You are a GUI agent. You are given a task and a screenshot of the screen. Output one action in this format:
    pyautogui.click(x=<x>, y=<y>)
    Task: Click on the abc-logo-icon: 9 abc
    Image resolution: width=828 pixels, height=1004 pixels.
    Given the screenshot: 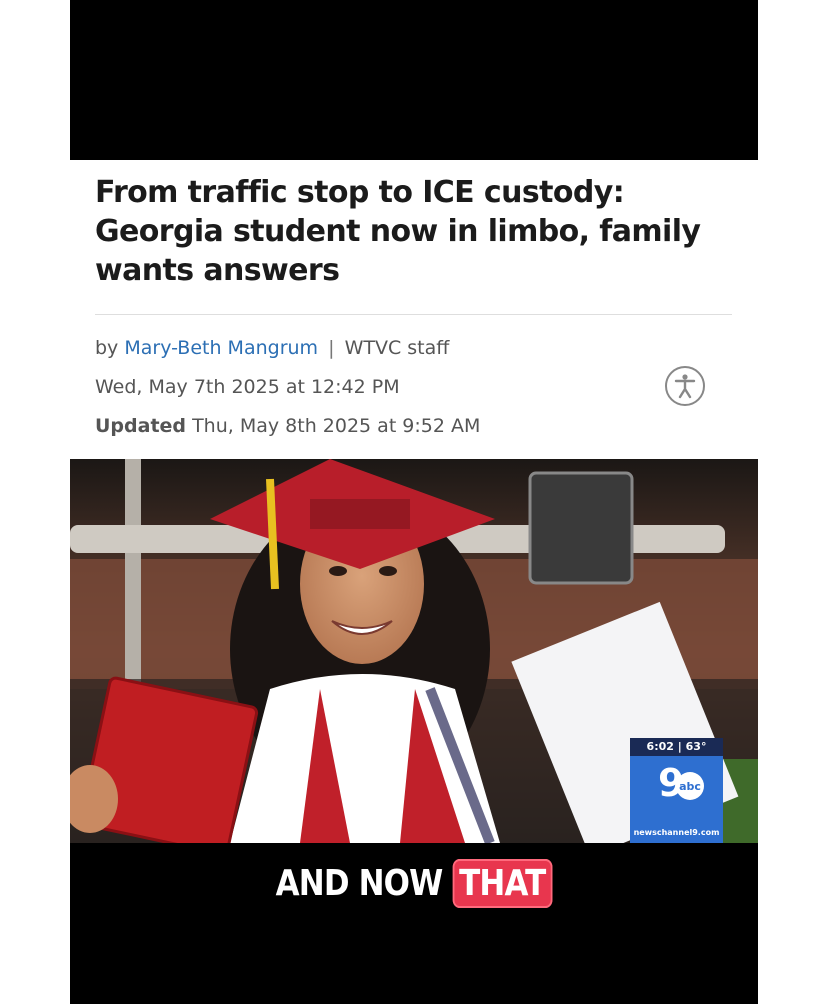 What is the action you would take?
    pyautogui.click(x=681, y=783)
    